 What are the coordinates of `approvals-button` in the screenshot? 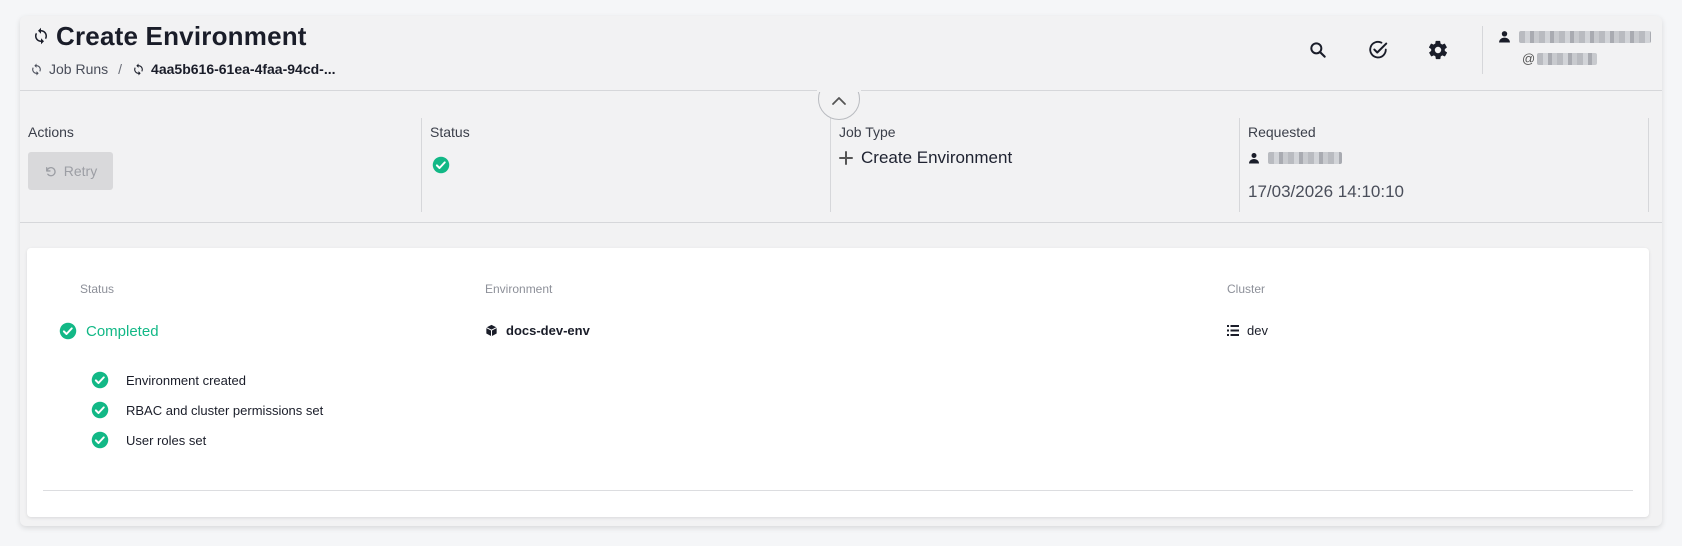 It's located at (1378, 50).